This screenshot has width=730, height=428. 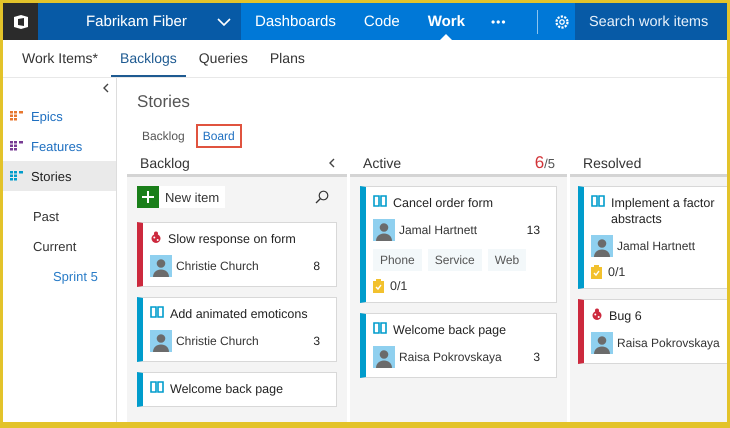 What do you see at coordinates (637, 219) in the screenshot?
I see `card-title: abstracts` at bounding box center [637, 219].